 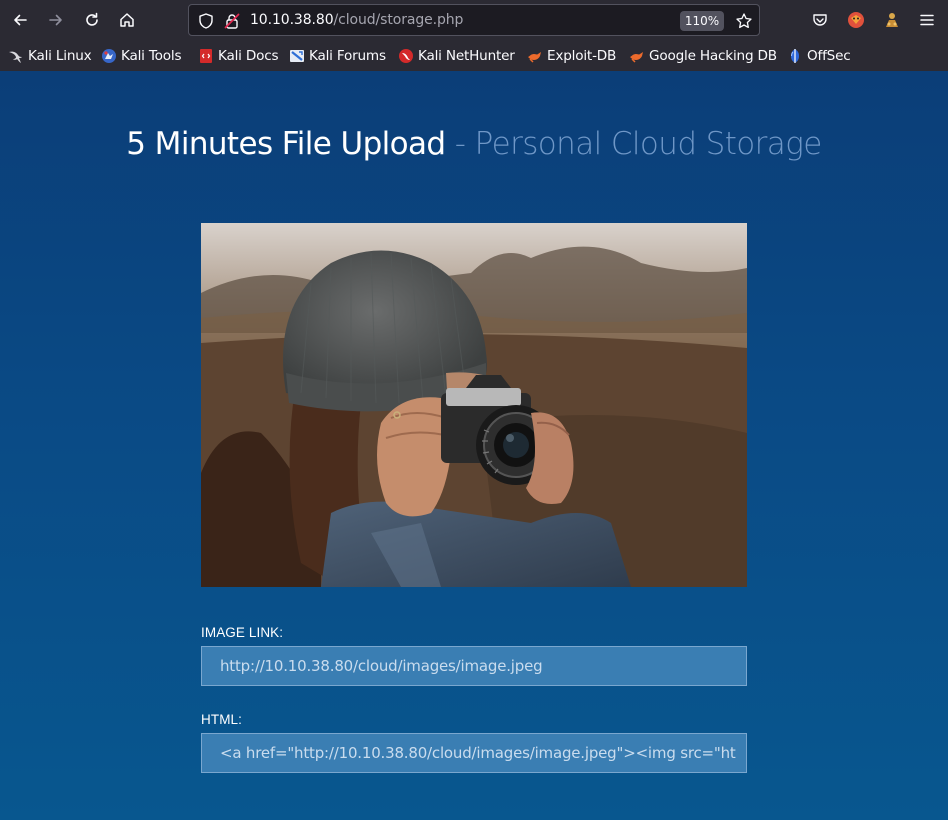 I want to click on forward-arrow-icon, so click(x=55, y=20).